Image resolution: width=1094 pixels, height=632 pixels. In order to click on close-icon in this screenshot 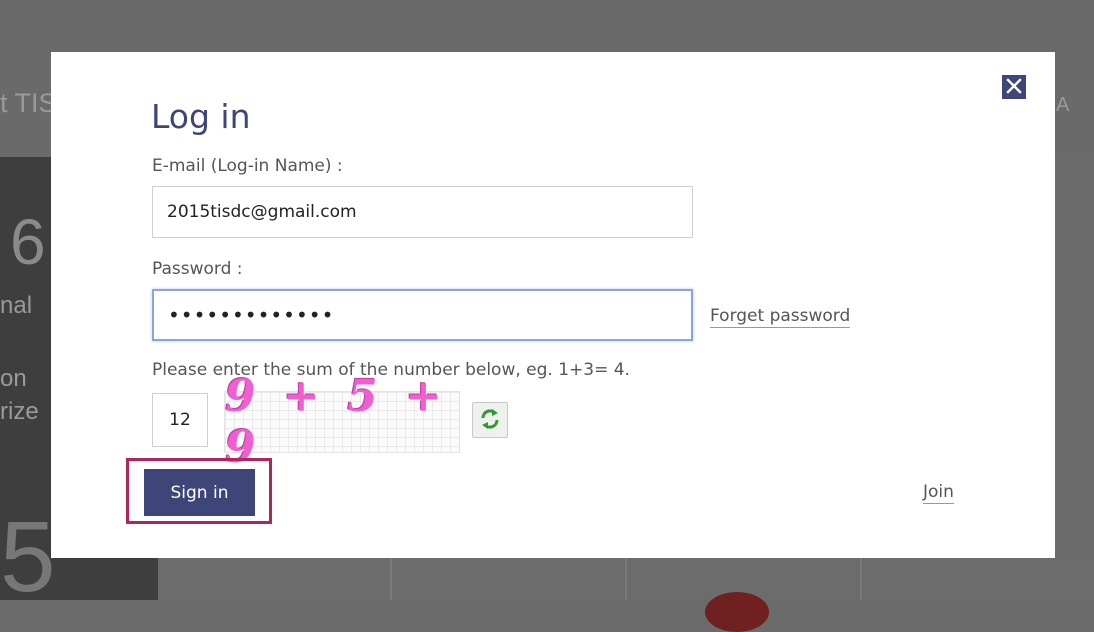, I will do `click(1014, 87)`.